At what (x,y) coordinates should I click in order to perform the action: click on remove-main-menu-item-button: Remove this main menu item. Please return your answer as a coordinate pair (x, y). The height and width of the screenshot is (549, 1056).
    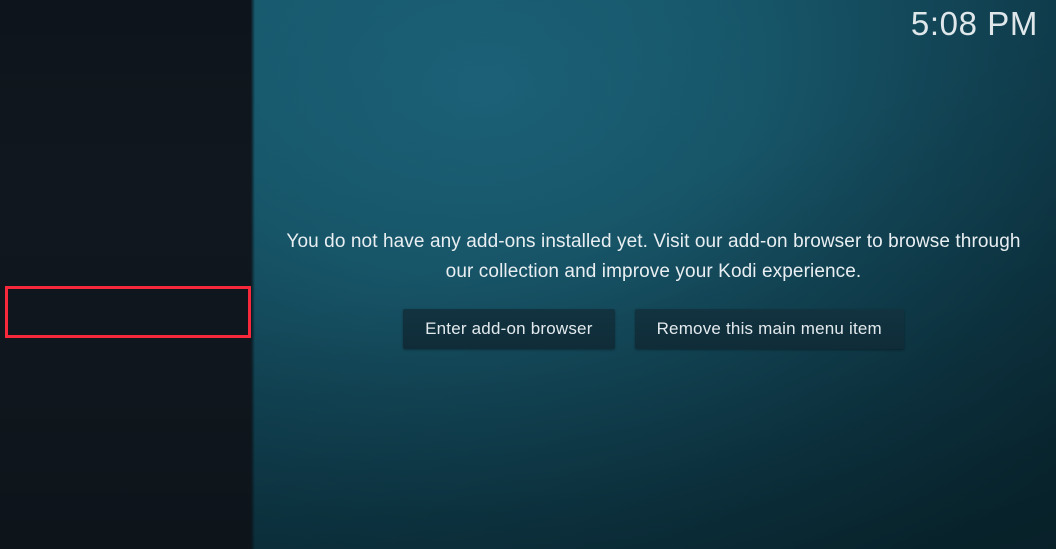
    Looking at the image, I should click on (769, 328).